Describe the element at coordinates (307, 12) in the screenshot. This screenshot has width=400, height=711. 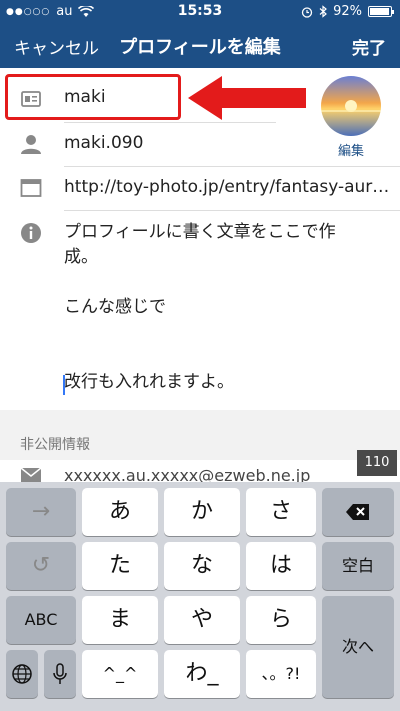
I see `alarm-icon` at that location.